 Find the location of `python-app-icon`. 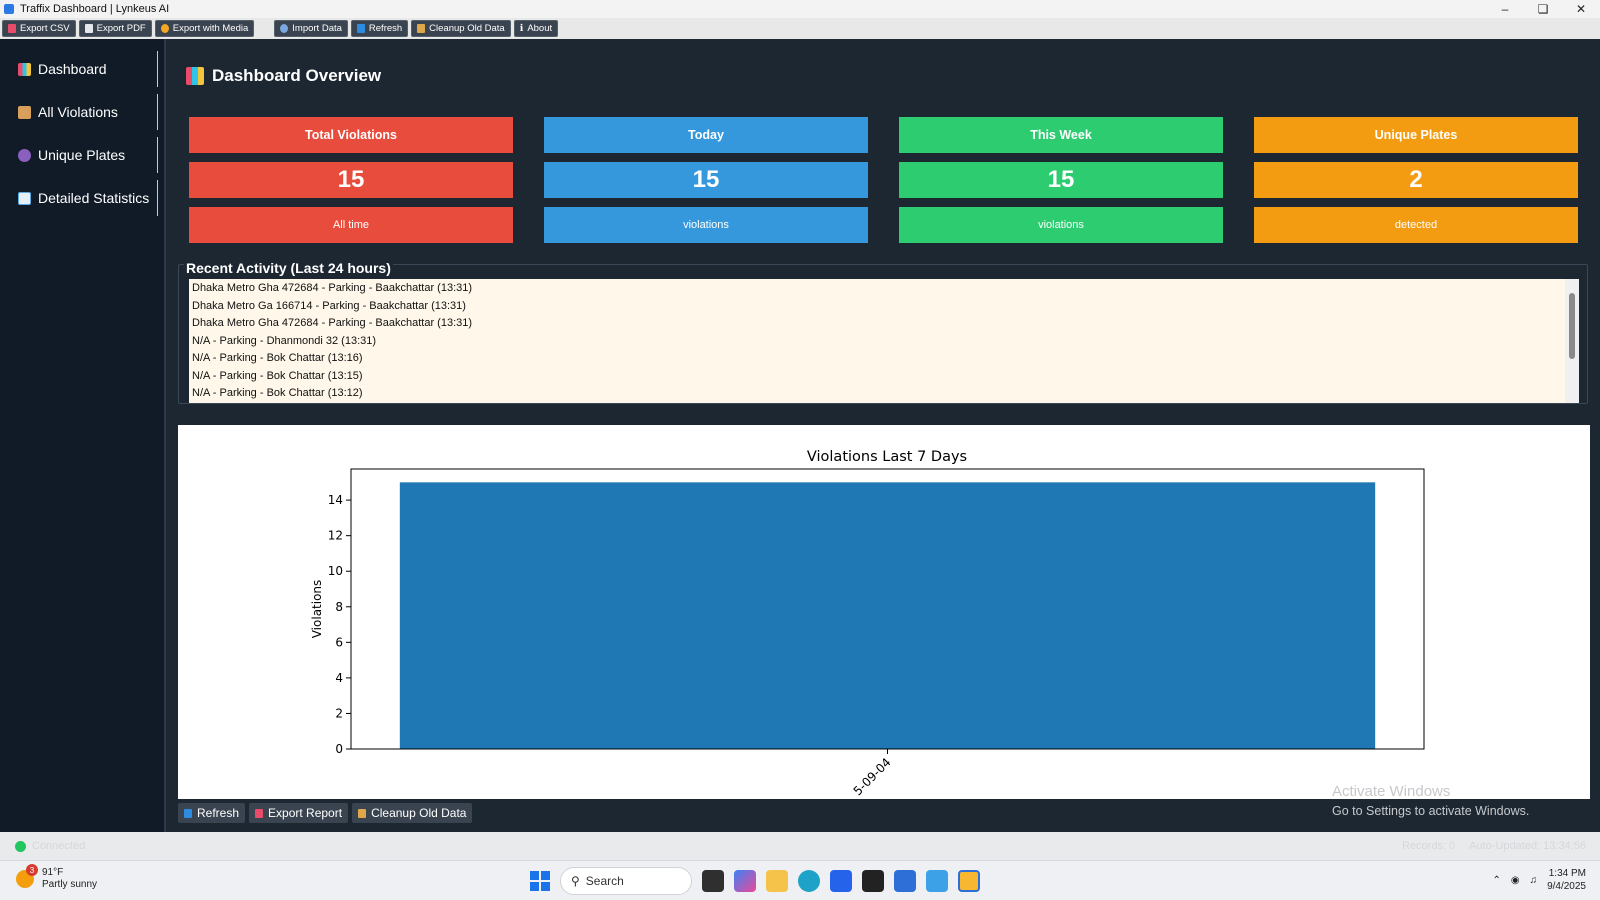

python-app-icon is located at coordinates (969, 881).